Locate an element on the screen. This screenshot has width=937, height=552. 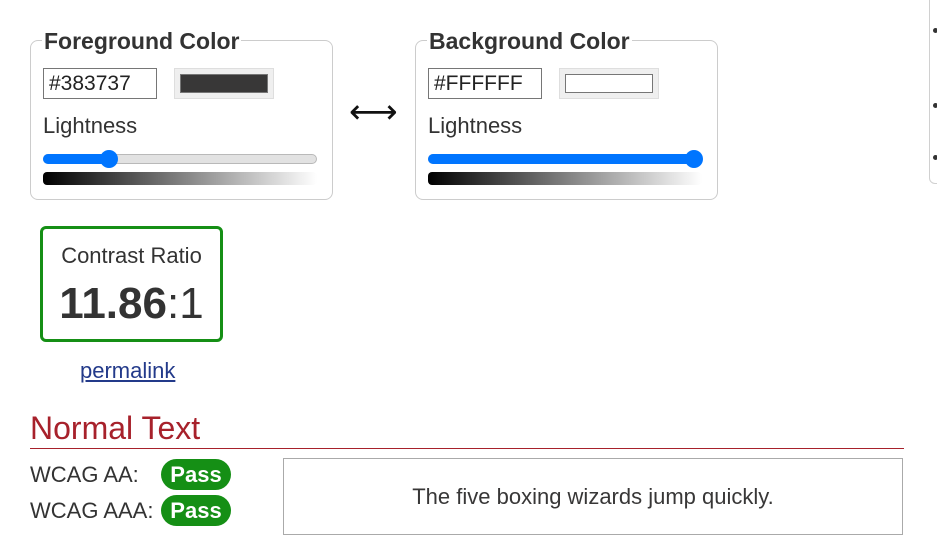
background-hex-input is located at coordinates (485, 83).